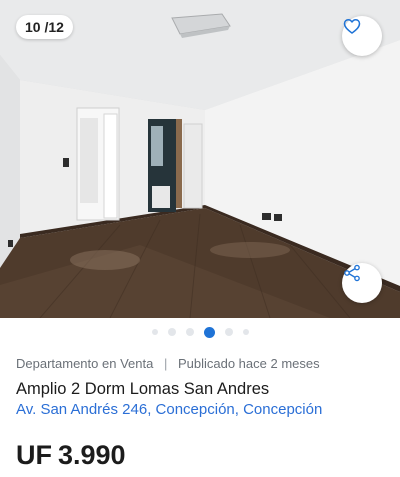 Image resolution: width=400 pixels, height=477 pixels. I want to click on share-button, so click(362, 283).